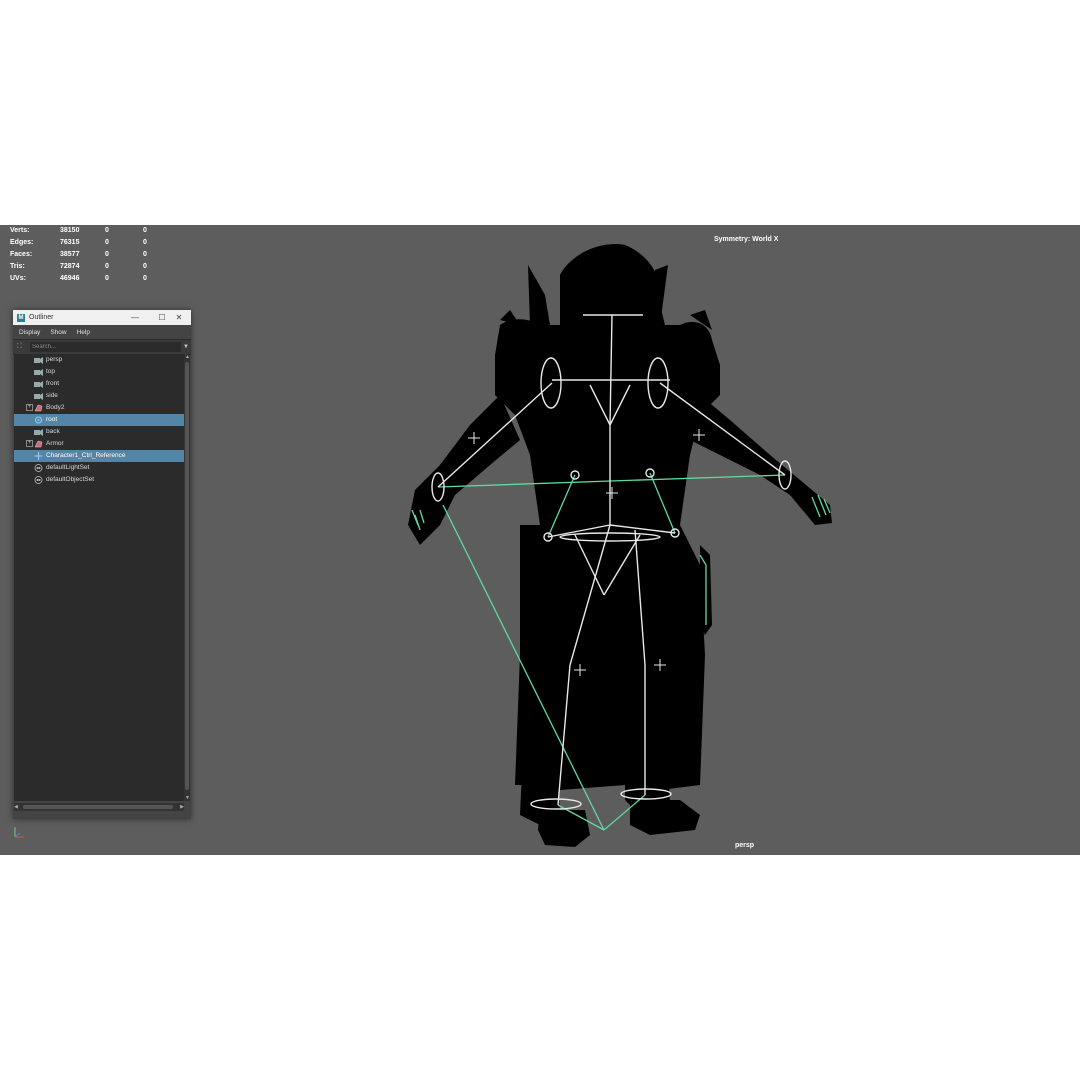 The height and width of the screenshot is (1080, 1080). What do you see at coordinates (99, 372) in the screenshot?
I see `outliner-item-top: top` at bounding box center [99, 372].